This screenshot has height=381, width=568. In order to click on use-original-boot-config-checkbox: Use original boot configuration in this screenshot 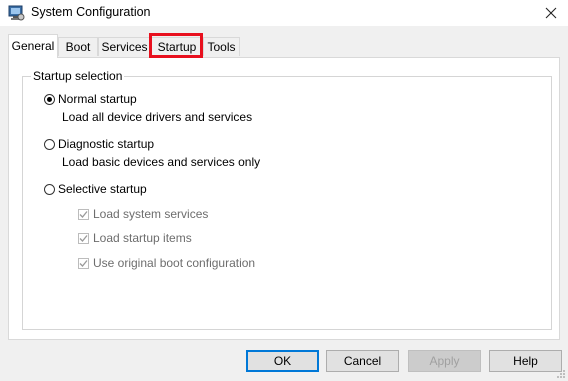, I will do `click(166, 263)`.